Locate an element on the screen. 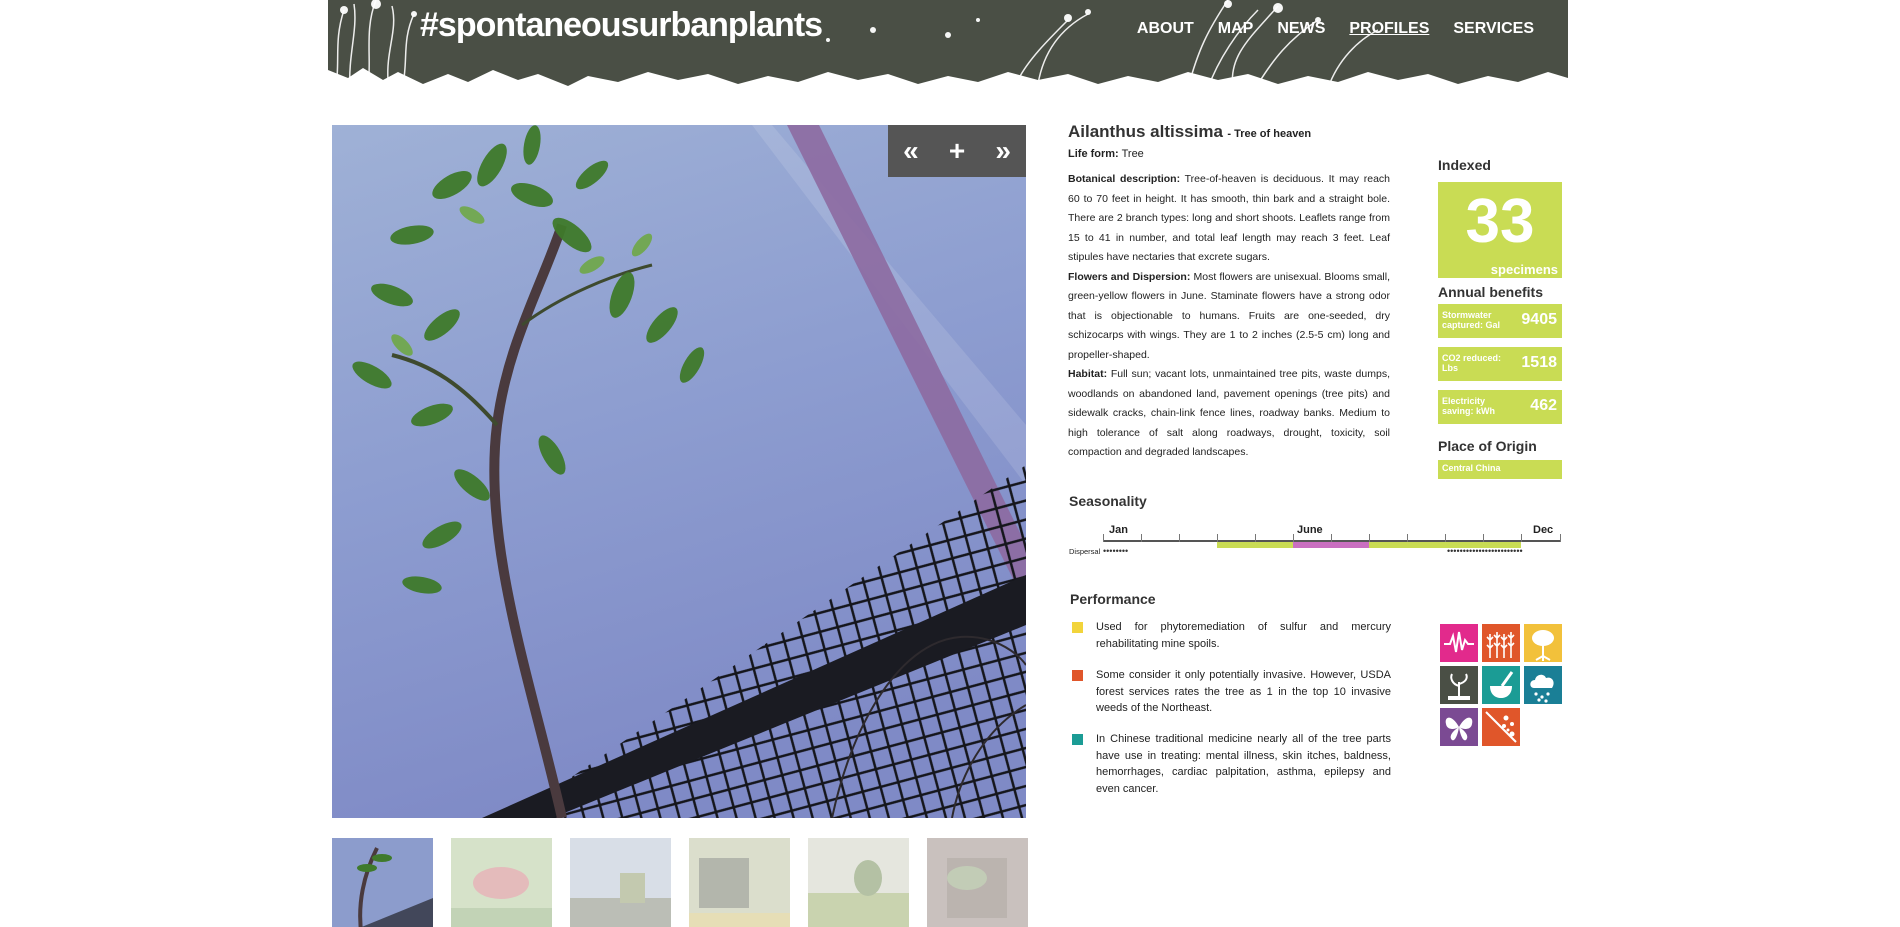 This screenshot has height=927, width=1900. month-jan: Jan is located at coordinates (1118, 530).